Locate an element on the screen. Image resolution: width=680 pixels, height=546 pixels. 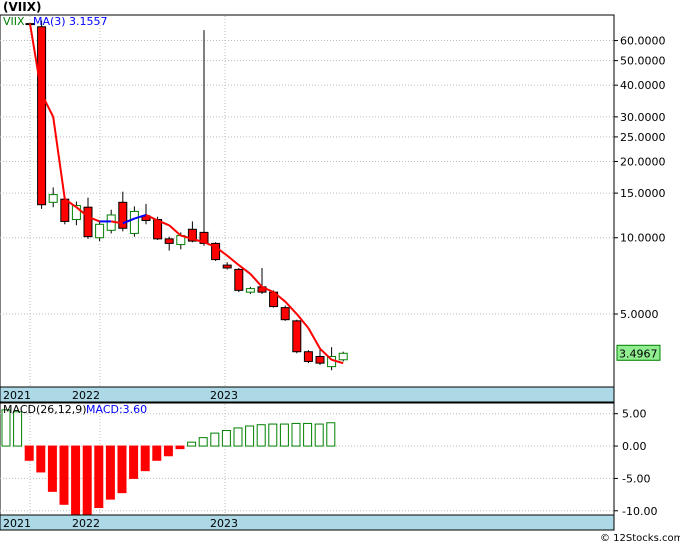
y-tick-label: 50.0000 is located at coordinates (643, 61).